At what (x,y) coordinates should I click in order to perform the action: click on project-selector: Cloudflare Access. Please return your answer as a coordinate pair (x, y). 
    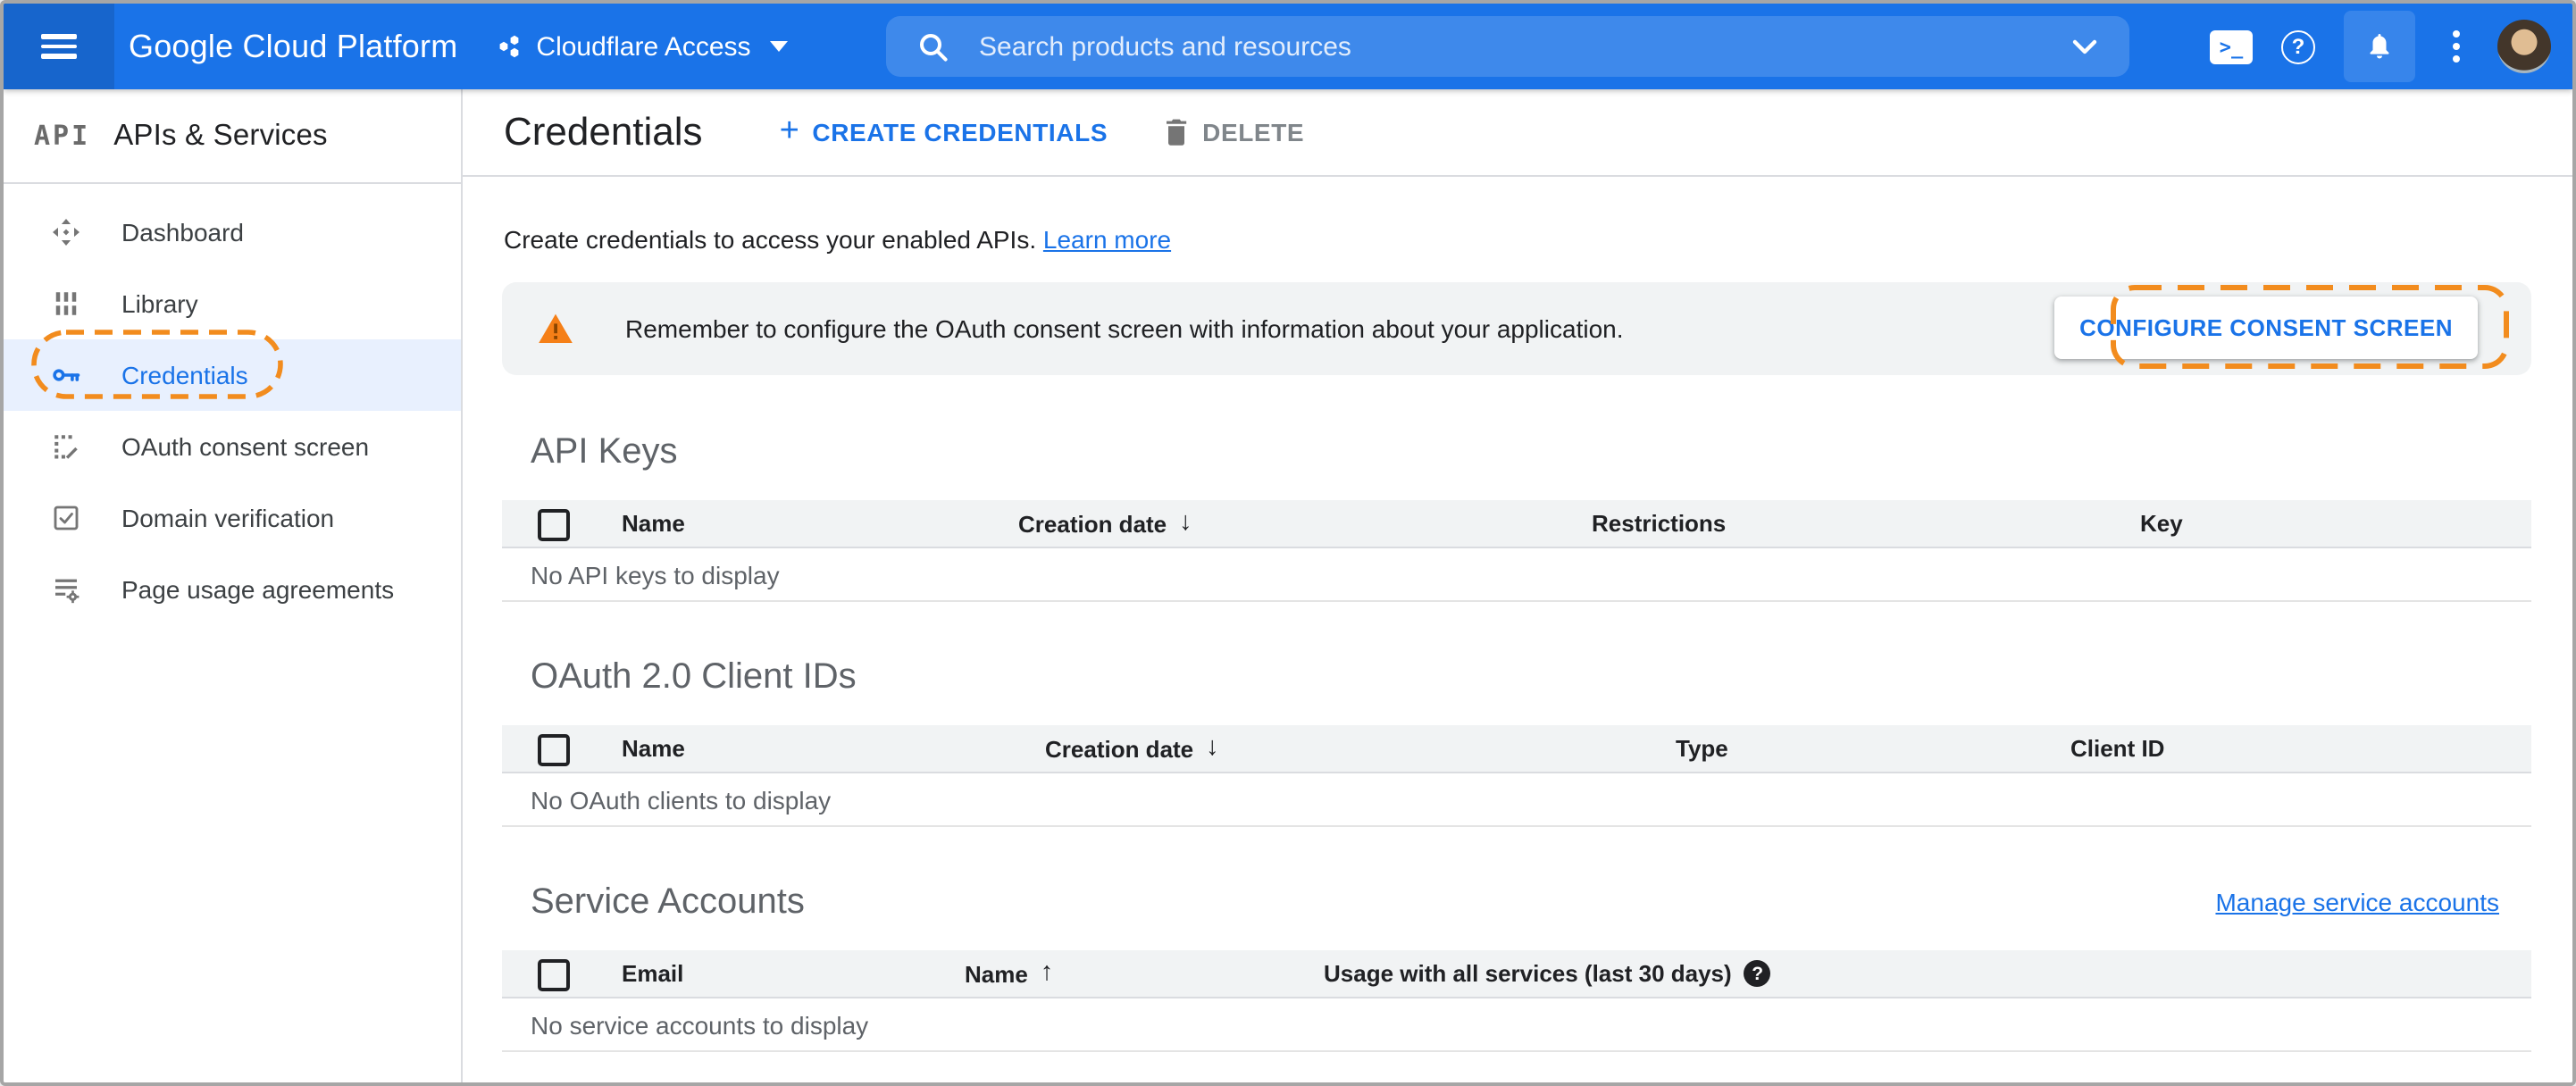
    Looking at the image, I should click on (643, 46).